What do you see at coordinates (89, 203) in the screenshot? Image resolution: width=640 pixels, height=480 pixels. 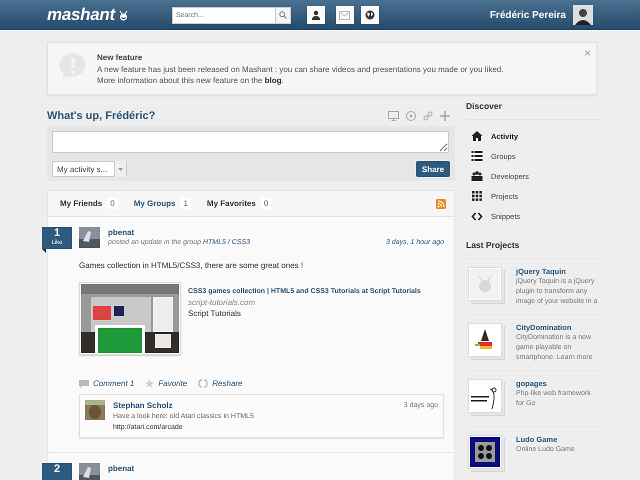 I see `filter-tab: My Friends 0` at bounding box center [89, 203].